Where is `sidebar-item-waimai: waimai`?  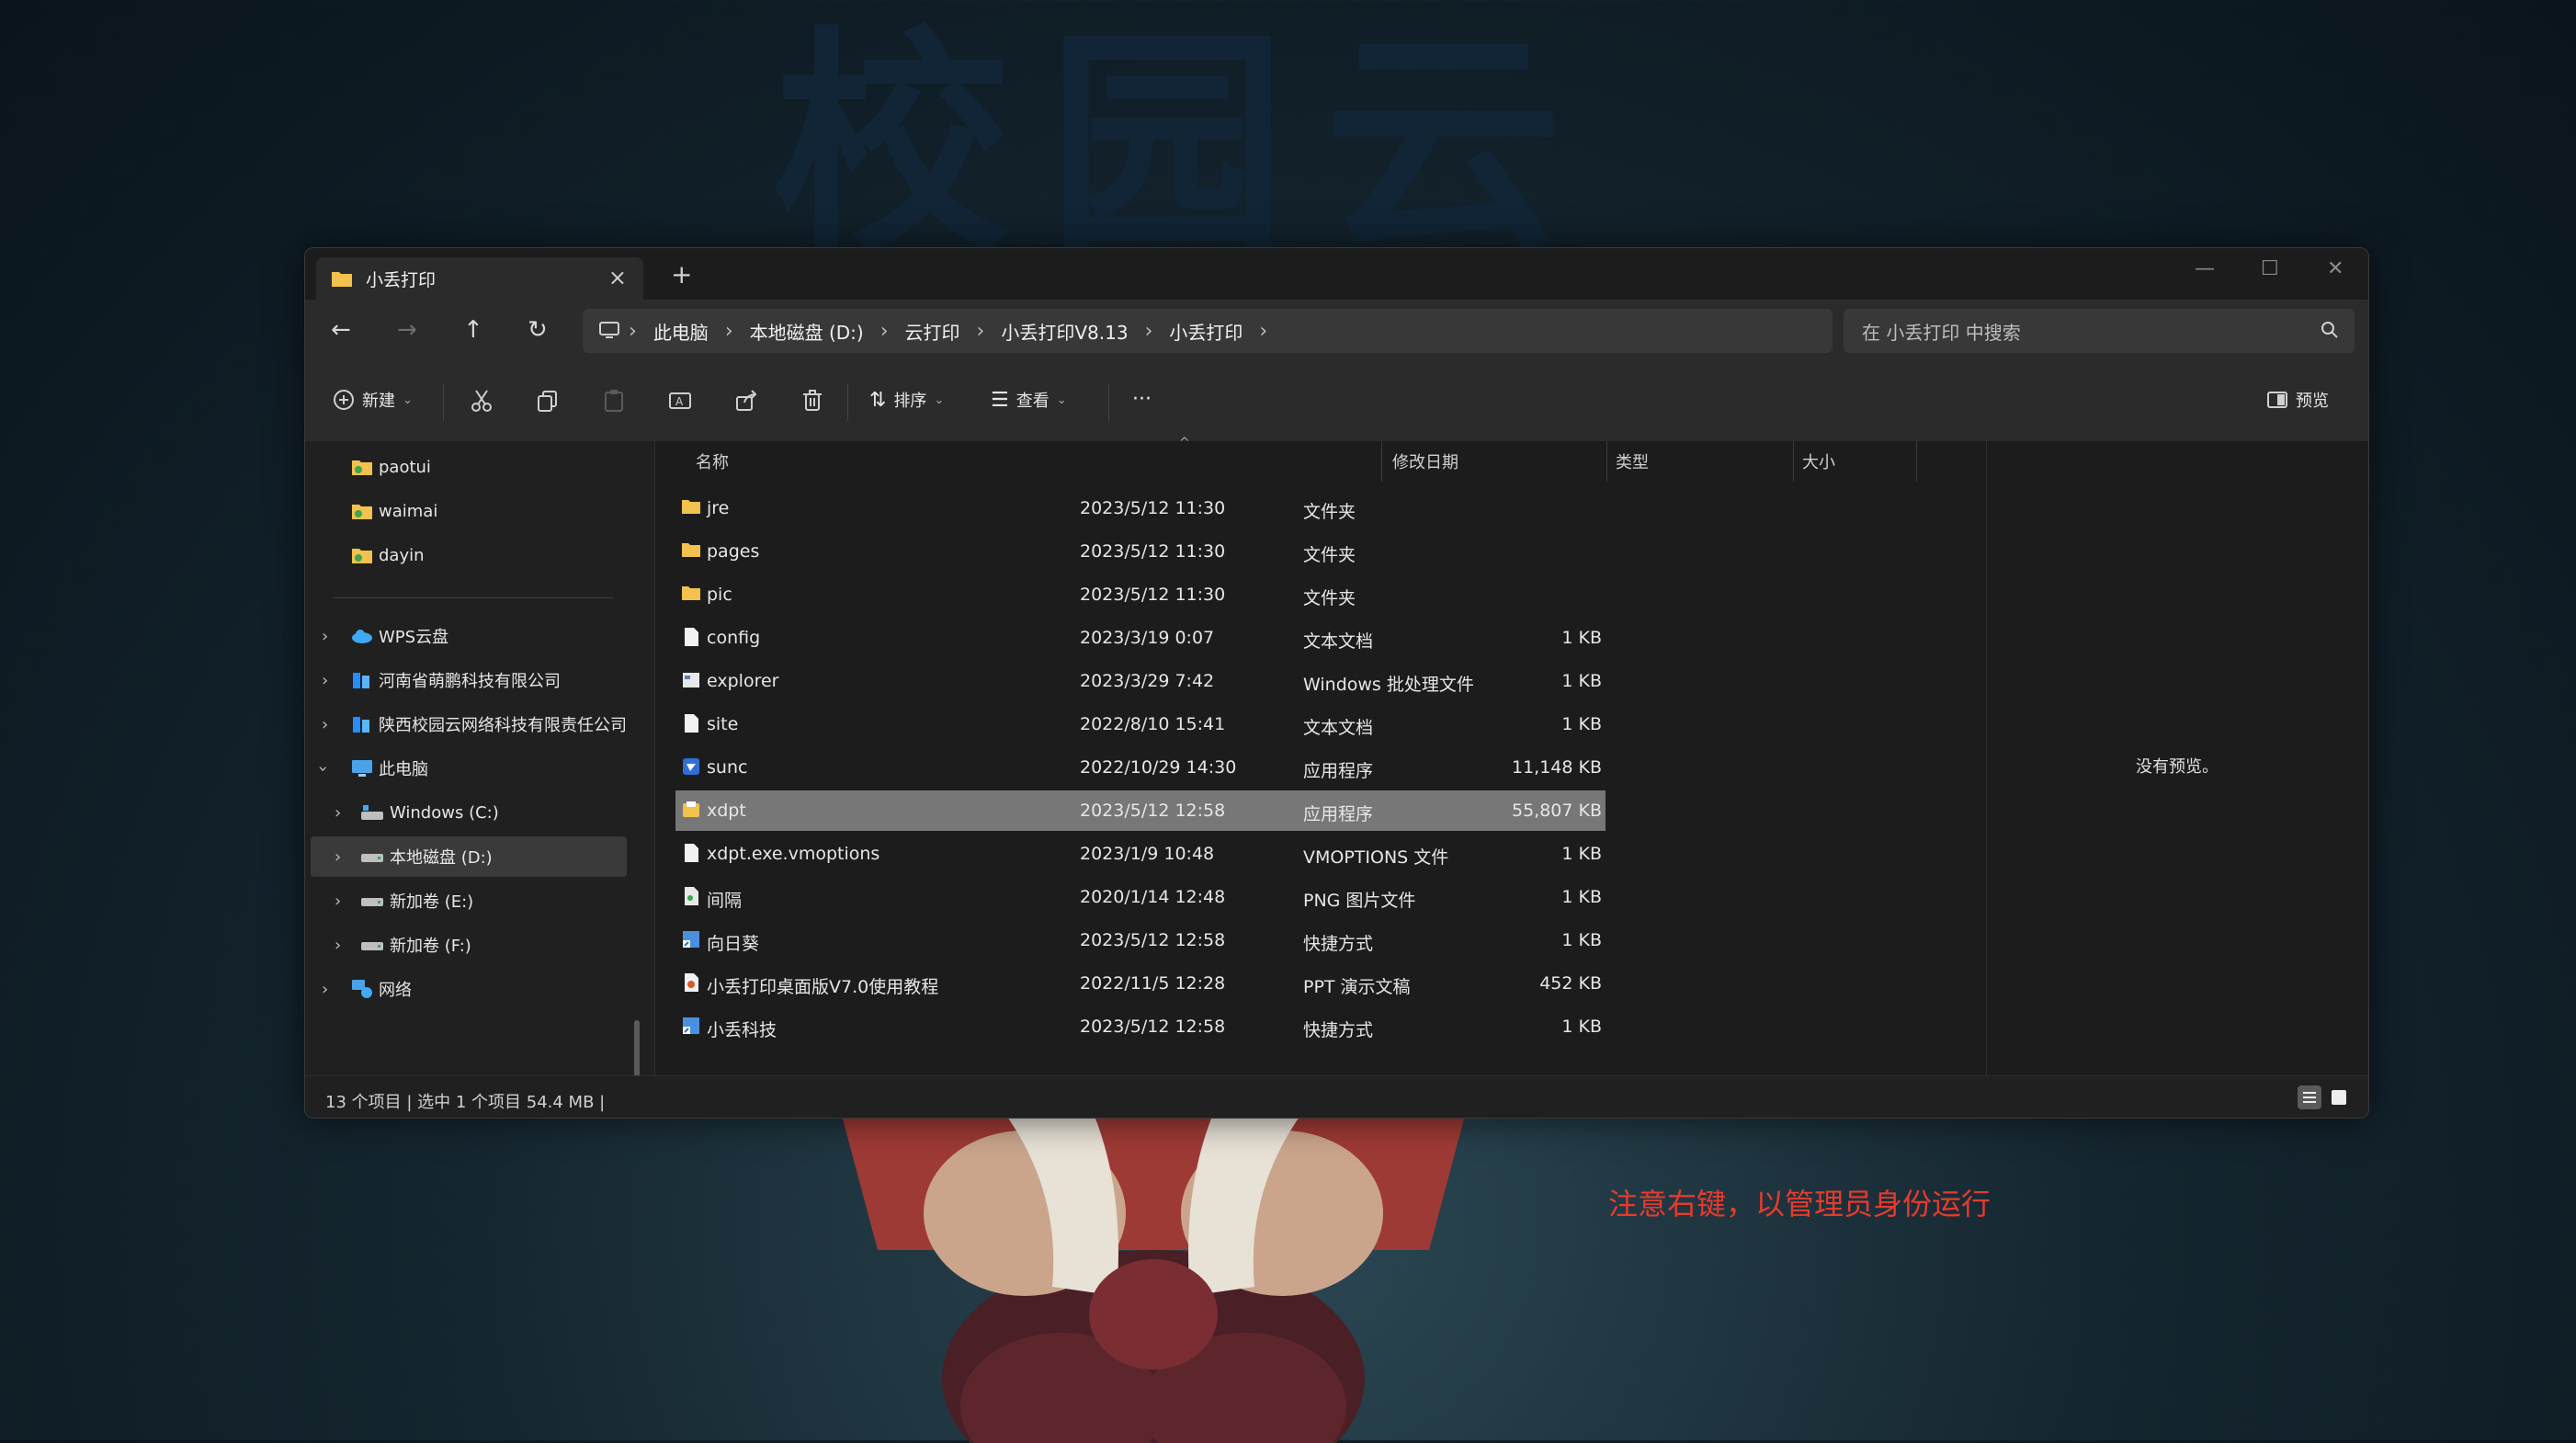
sidebar-item-waimai: waimai is located at coordinates (466, 511).